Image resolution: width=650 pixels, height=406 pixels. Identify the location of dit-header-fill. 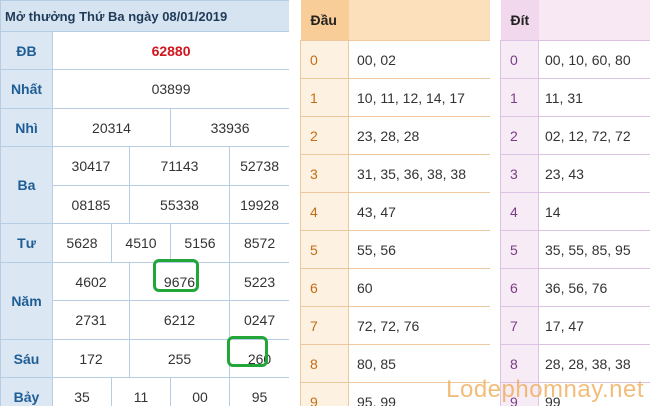
(594, 20).